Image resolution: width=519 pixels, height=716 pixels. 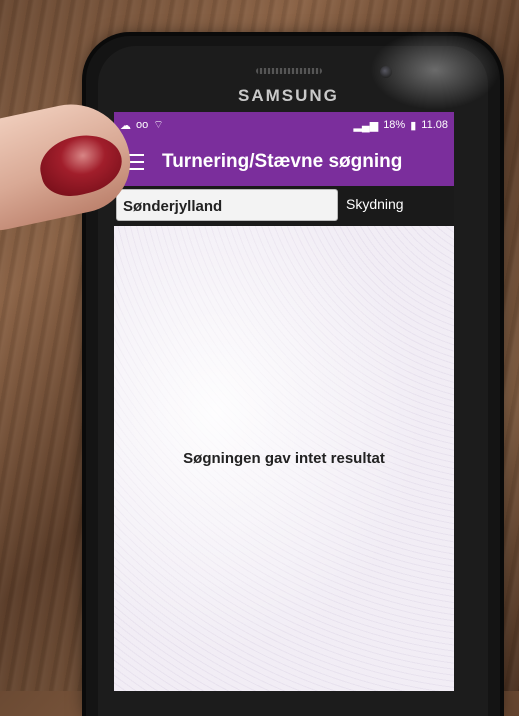 What do you see at coordinates (434, 125) in the screenshot?
I see `clock: 11.08` at bounding box center [434, 125].